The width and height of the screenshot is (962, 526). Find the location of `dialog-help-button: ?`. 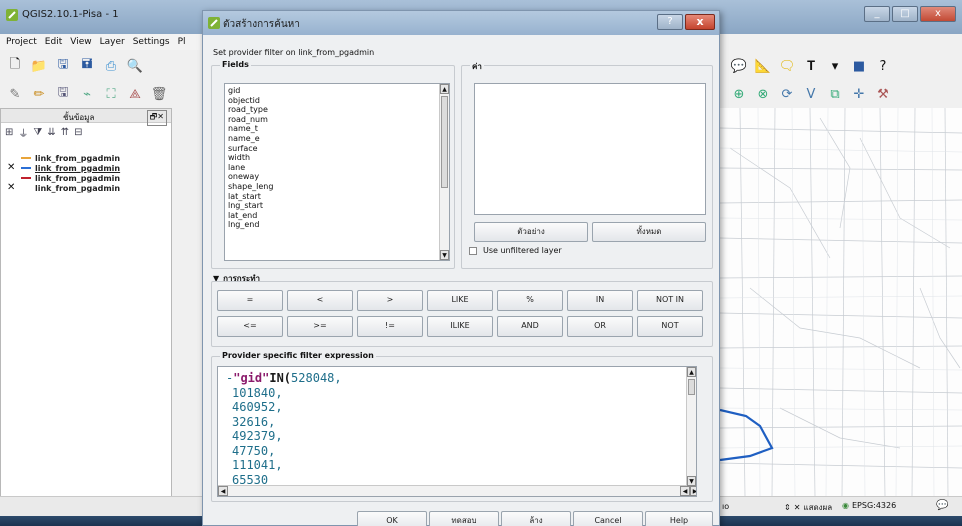

dialog-help-button: ? is located at coordinates (670, 22).